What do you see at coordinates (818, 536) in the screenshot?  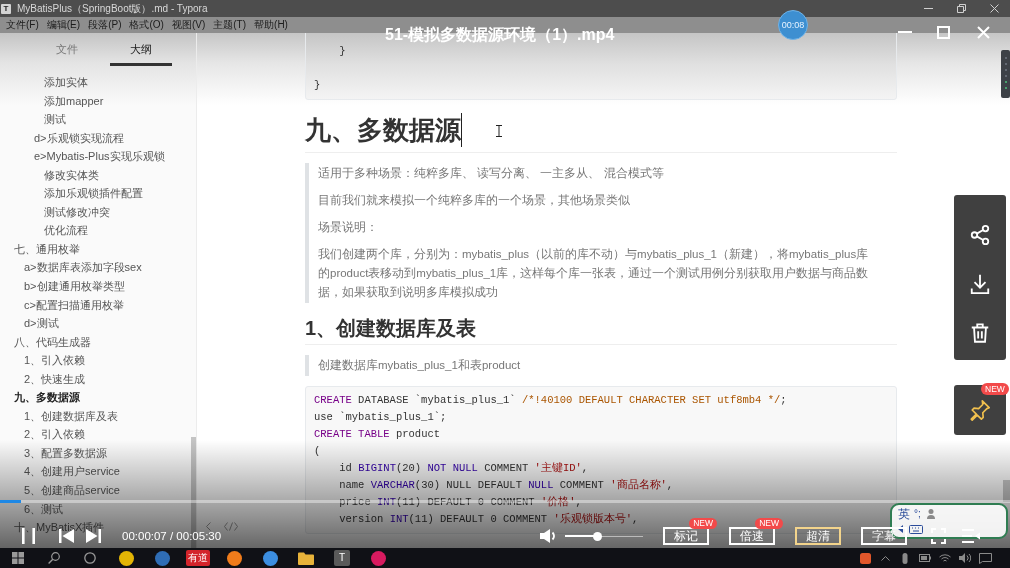 I see `player-button: 超清` at bounding box center [818, 536].